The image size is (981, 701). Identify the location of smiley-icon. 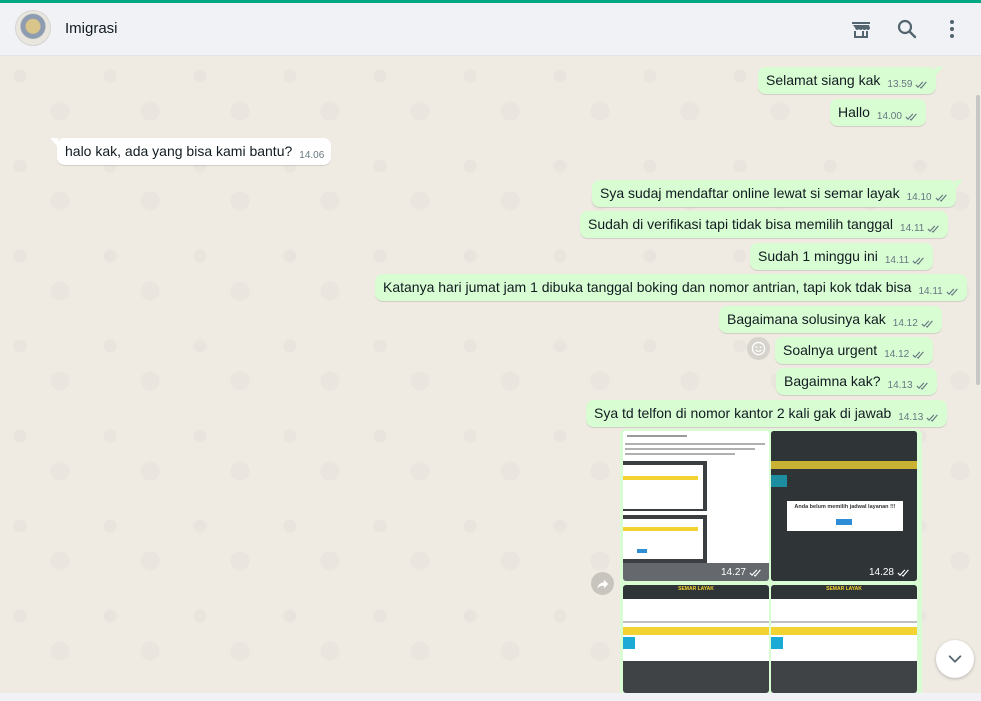
(758, 348).